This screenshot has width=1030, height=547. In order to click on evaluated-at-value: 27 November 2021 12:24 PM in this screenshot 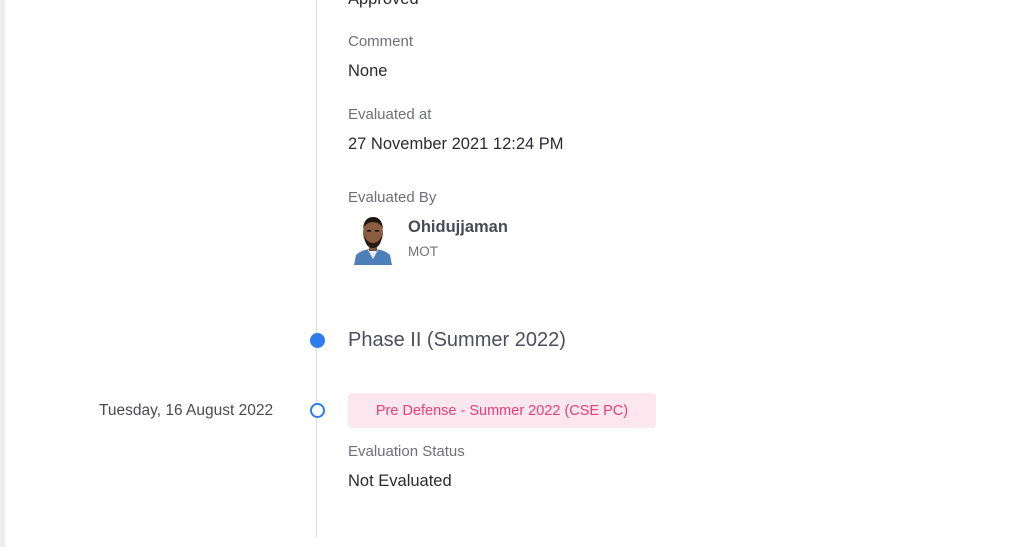, I will do `click(456, 144)`.